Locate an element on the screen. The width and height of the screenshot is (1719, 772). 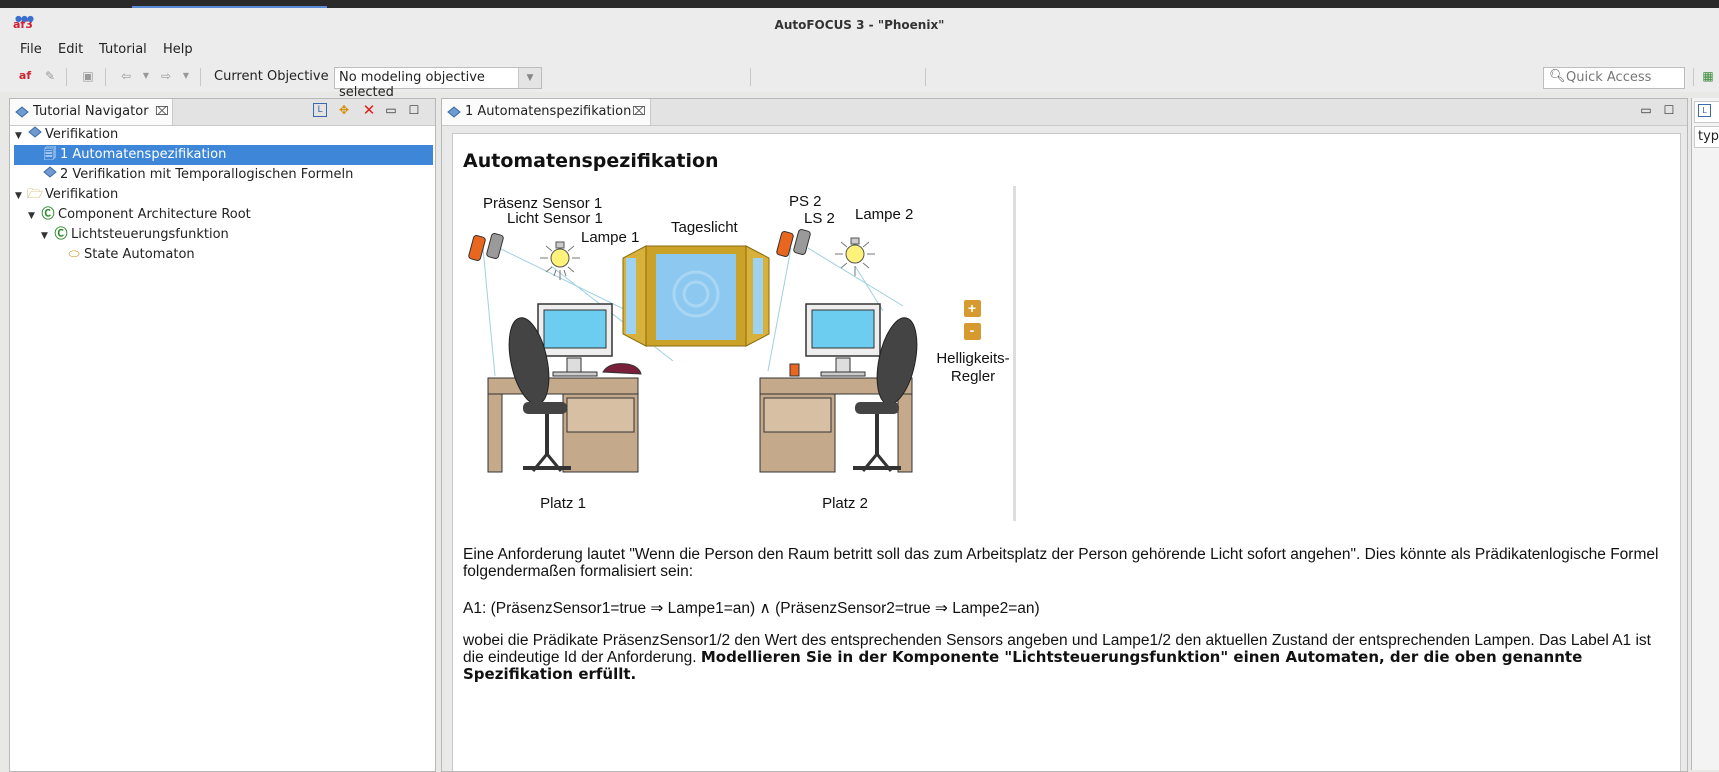
label-helligkeits: Helligkeits- is located at coordinates (972, 358).